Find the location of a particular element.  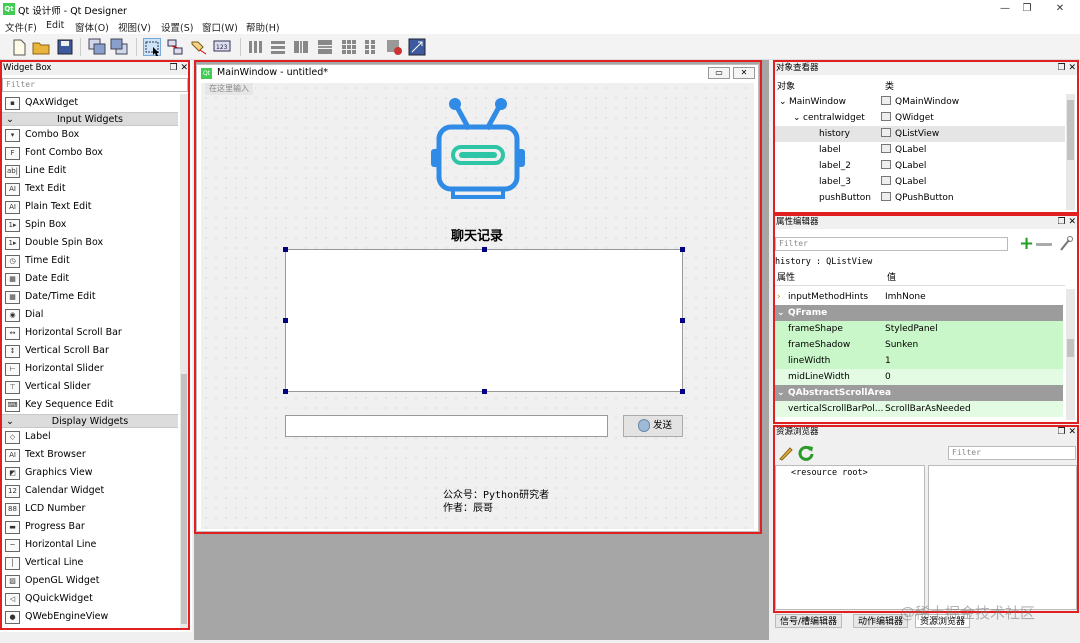

maximize-button: ❐ is located at coordinates (1027, 8).